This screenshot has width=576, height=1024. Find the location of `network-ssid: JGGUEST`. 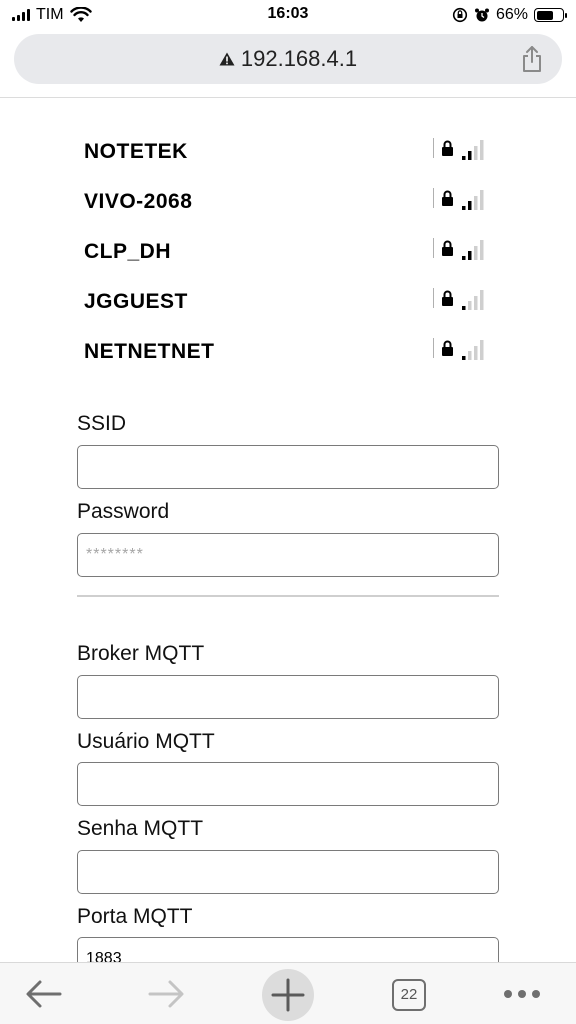

network-ssid: JGGUEST is located at coordinates (136, 301).